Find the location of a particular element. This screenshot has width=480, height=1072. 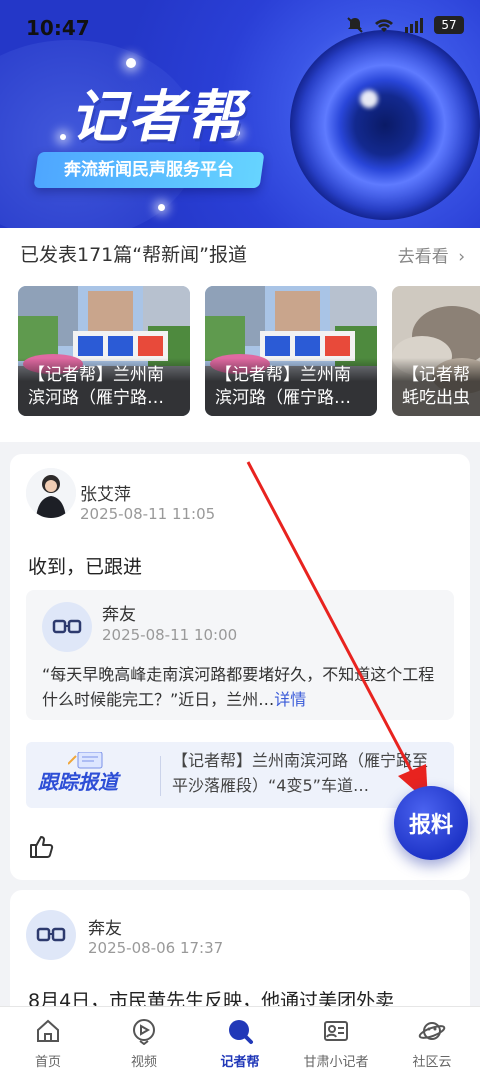

status-bar: 10:47 57 is located at coordinates (240, 28).